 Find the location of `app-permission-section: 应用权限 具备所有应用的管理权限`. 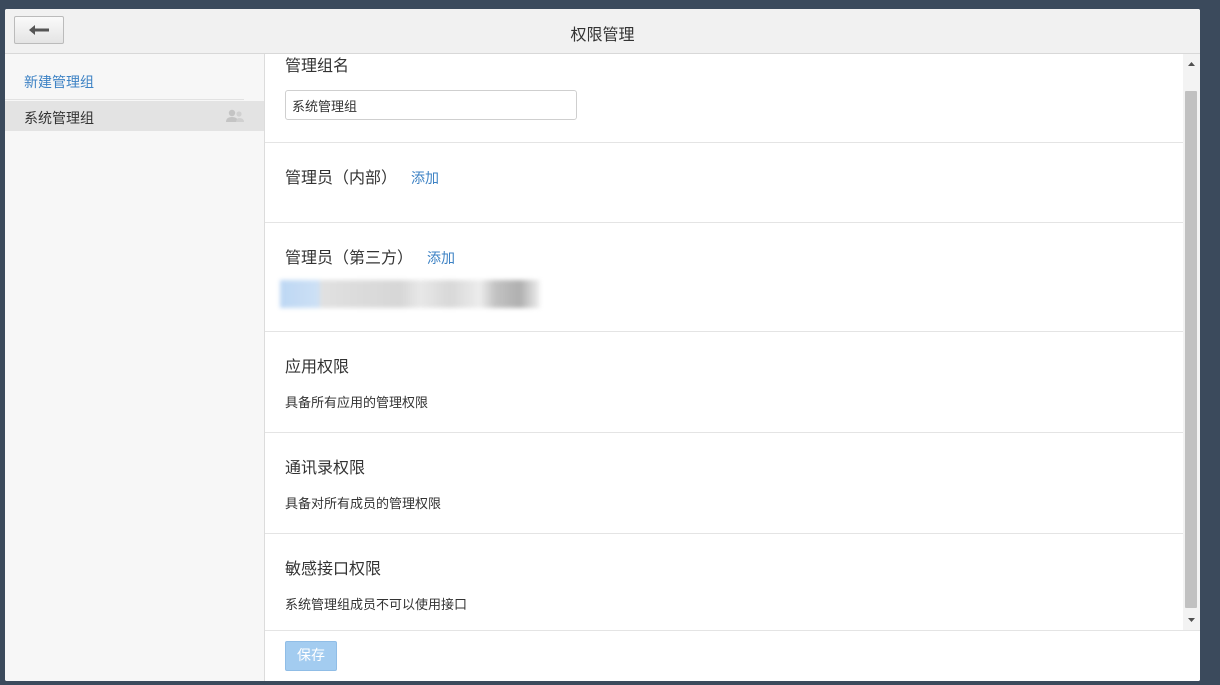

app-permission-section: 应用权限 具备所有应用的管理权限 is located at coordinates (724, 382).